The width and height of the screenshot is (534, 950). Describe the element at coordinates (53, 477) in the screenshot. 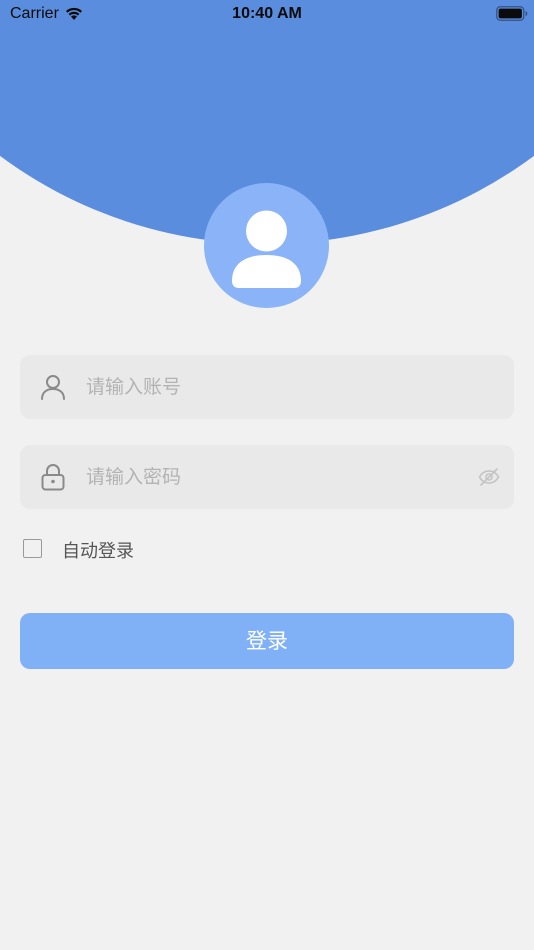

I see `lock-icon` at that location.